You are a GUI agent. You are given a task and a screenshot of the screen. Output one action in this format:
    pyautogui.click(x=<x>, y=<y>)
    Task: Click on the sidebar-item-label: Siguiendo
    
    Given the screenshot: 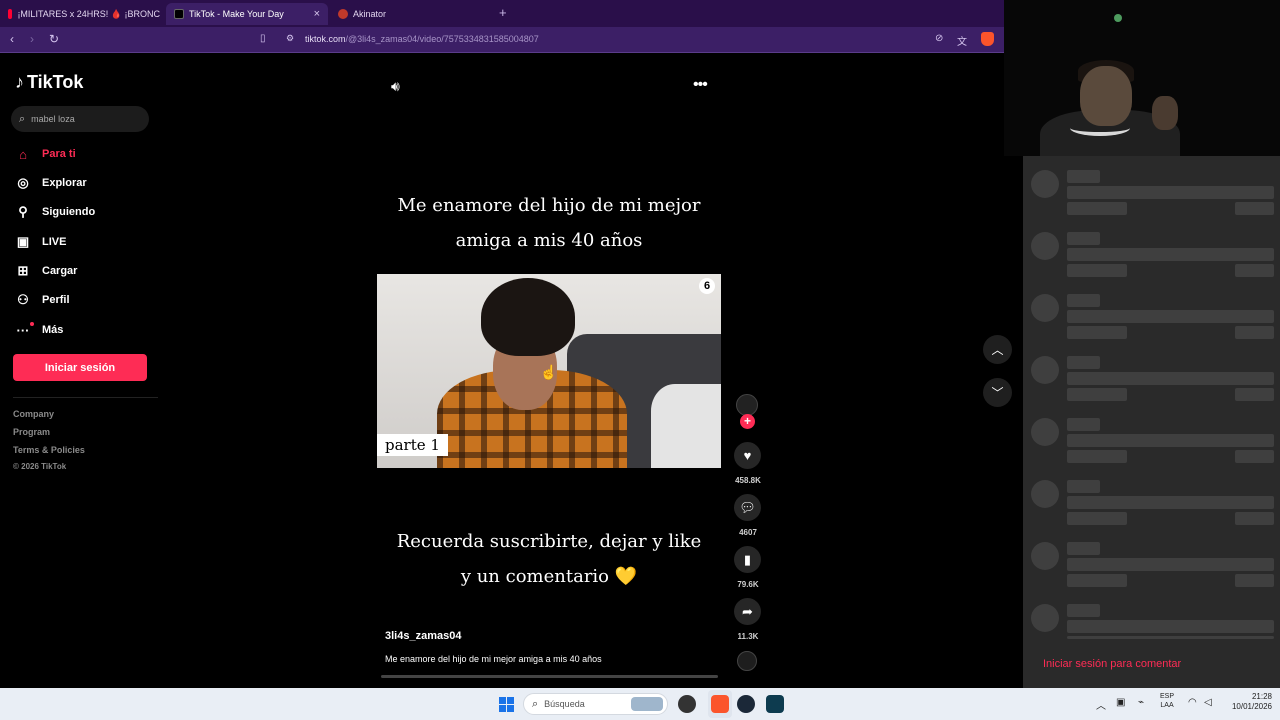 What is the action you would take?
    pyautogui.click(x=69, y=212)
    